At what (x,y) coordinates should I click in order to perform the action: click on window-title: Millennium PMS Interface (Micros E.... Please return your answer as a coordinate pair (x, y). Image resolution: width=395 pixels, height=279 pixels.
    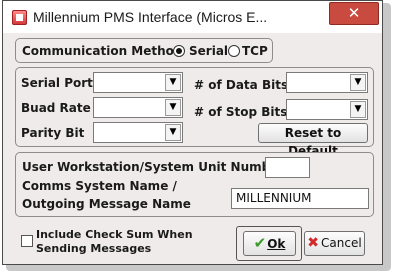
    Looking at the image, I should click on (150, 17).